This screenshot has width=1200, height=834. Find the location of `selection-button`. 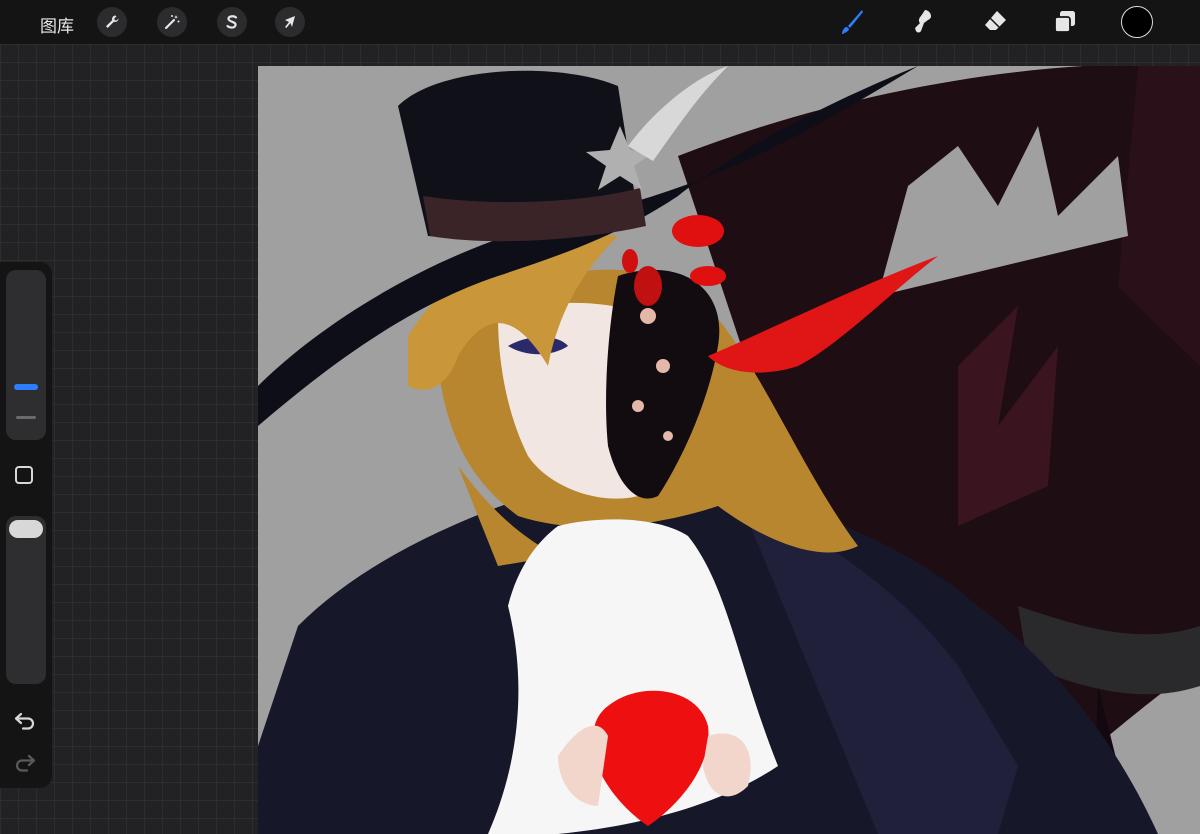

selection-button is located at coordinates (232, 22).